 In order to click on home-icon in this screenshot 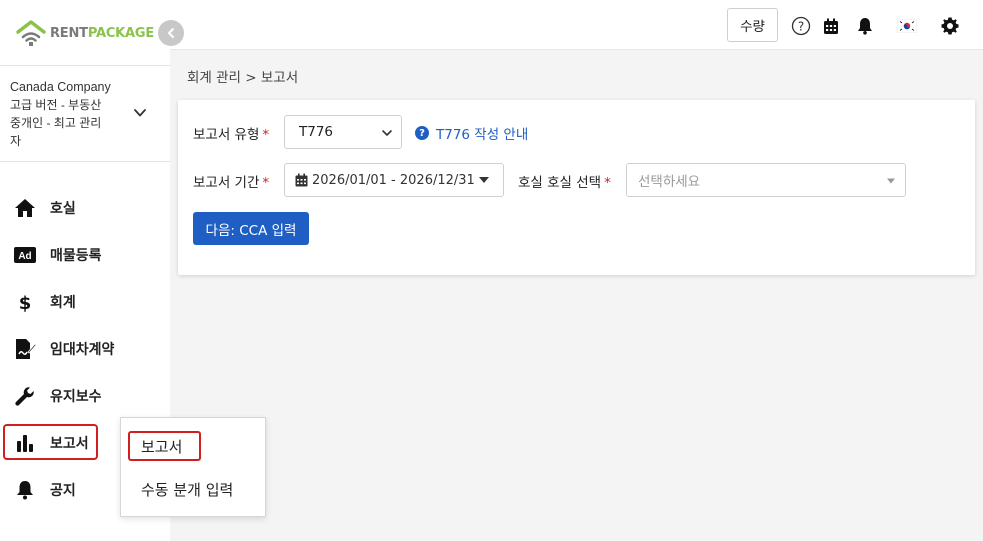, I will do `click(25, 208)`.